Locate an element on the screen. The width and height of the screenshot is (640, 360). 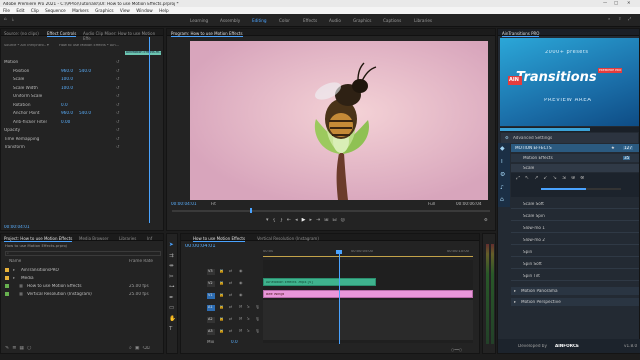
workspace-graphics: Graphics is located at coordinates (362, 20).